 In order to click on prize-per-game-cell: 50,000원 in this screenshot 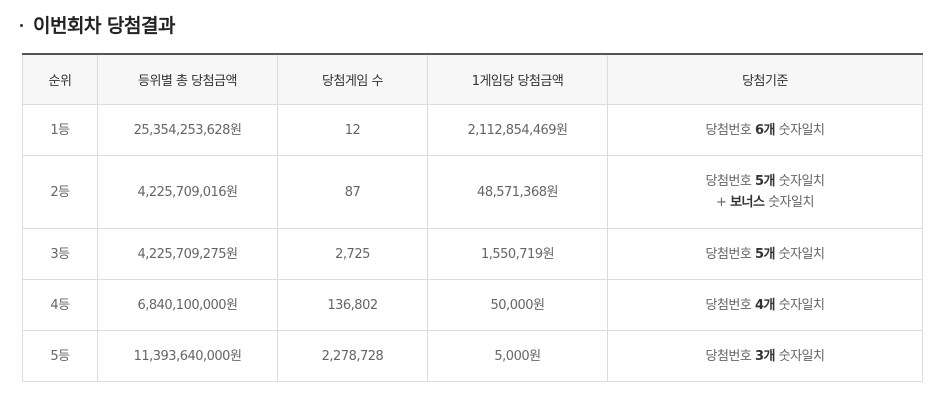, I will do `click(517, 305)`.